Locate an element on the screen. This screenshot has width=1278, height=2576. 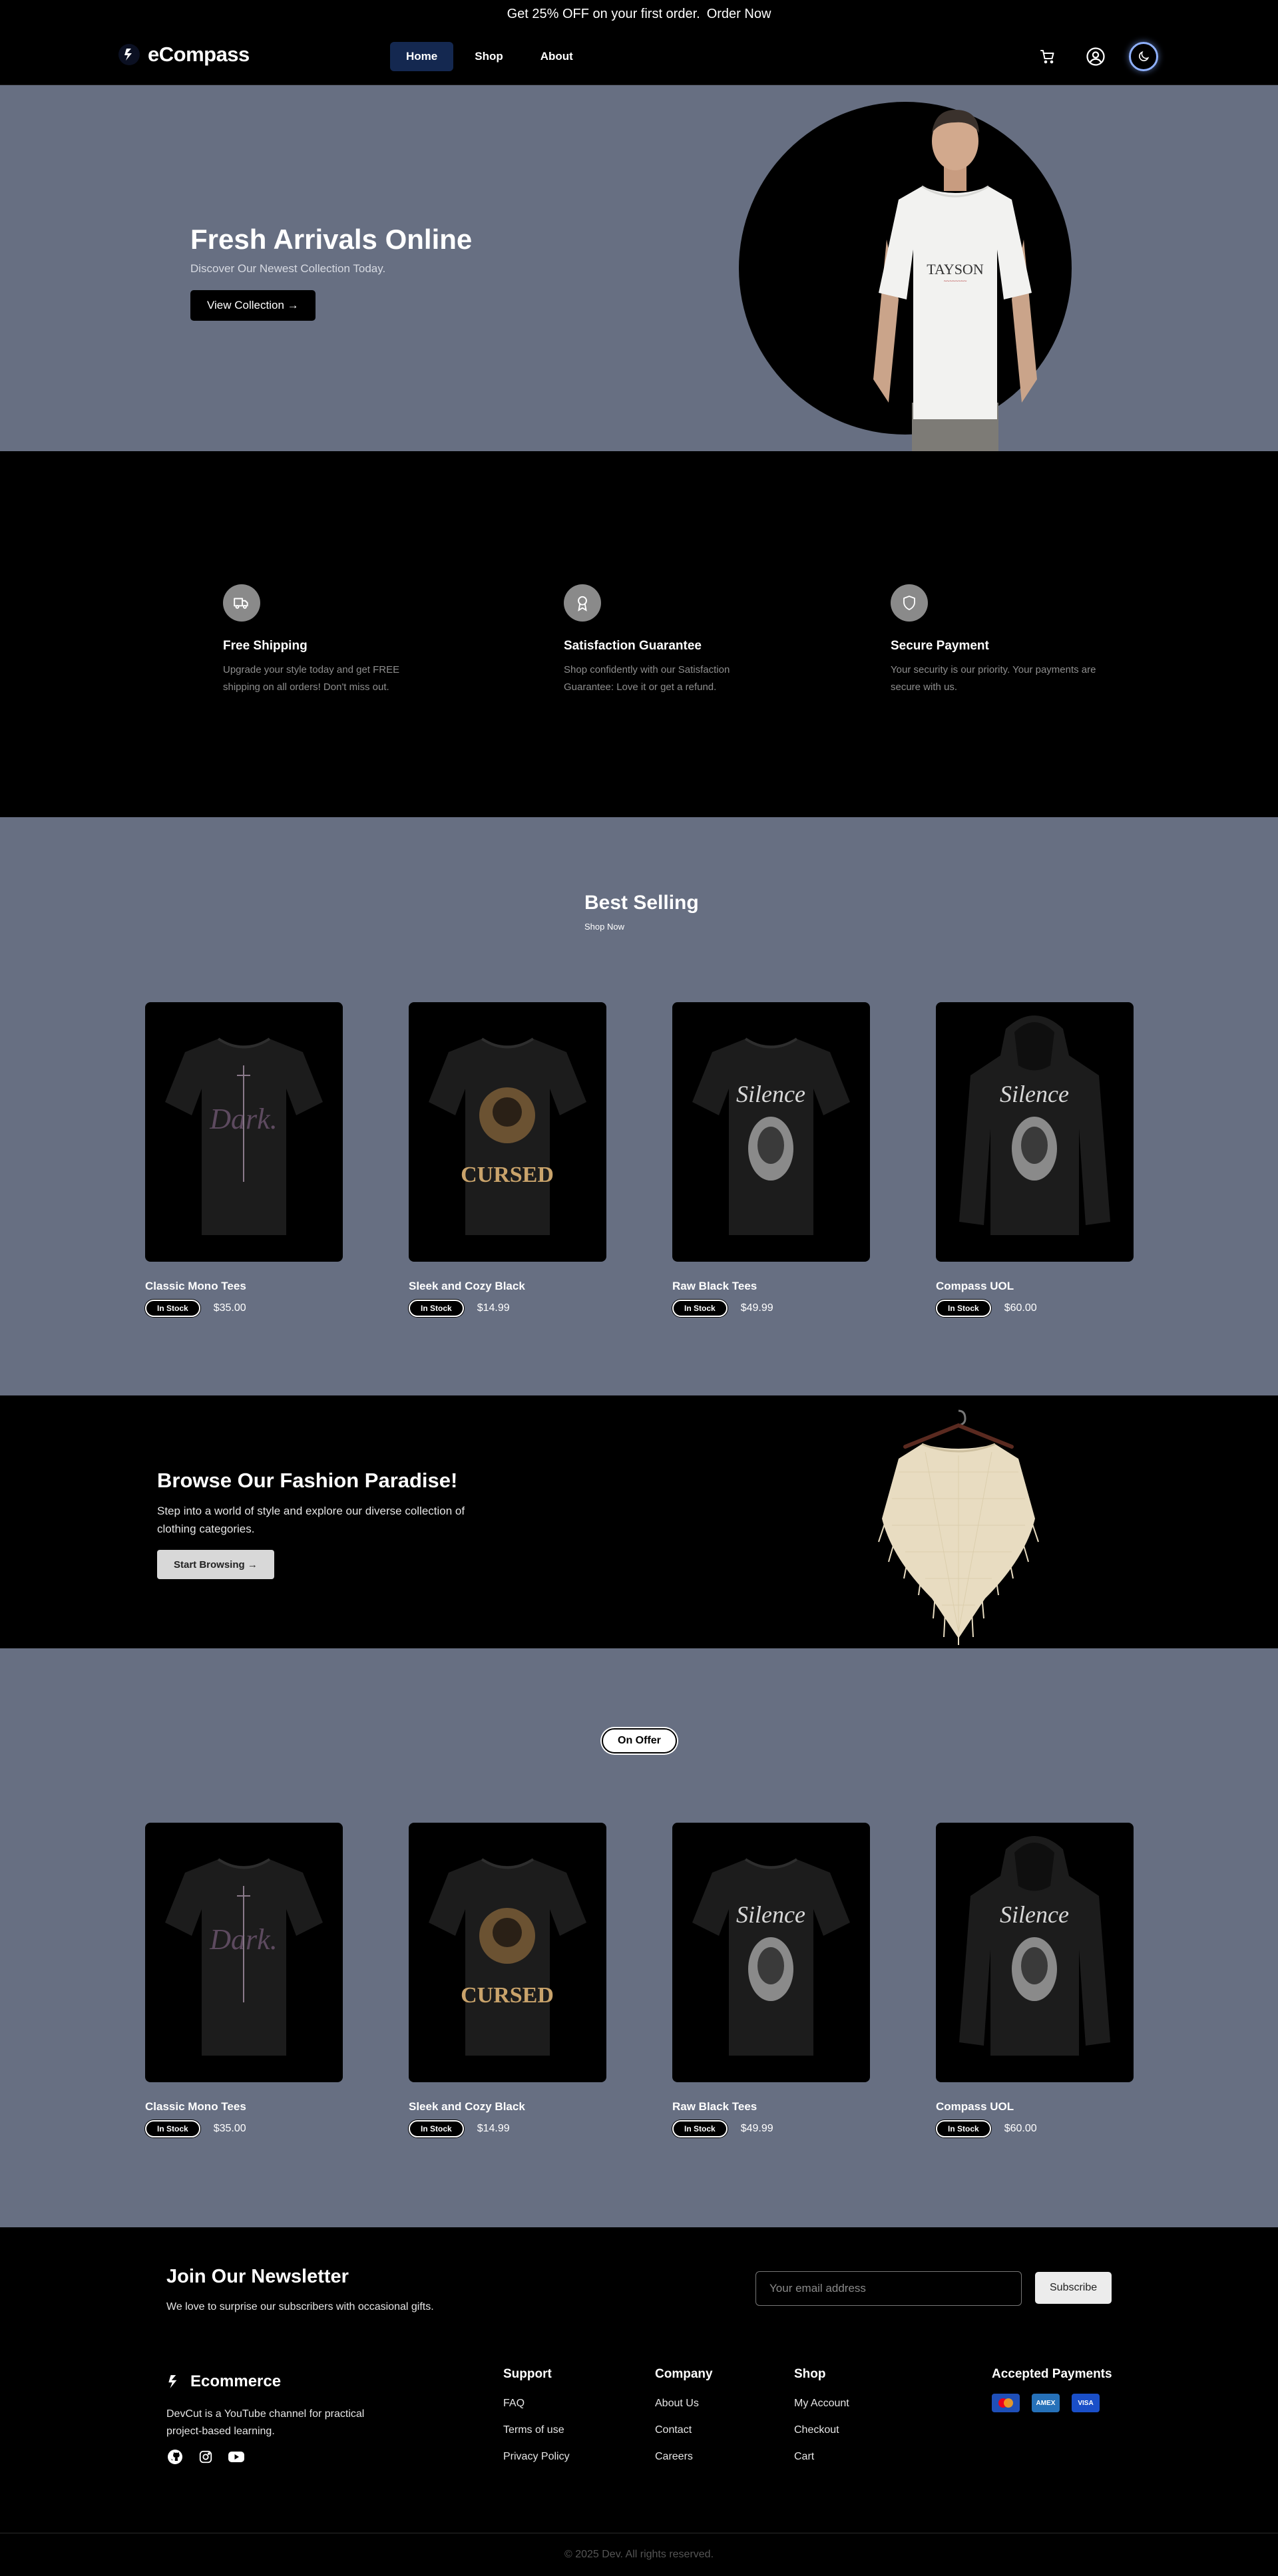
shirt-print-text: TAYSON is located at coordinates (955, 269).